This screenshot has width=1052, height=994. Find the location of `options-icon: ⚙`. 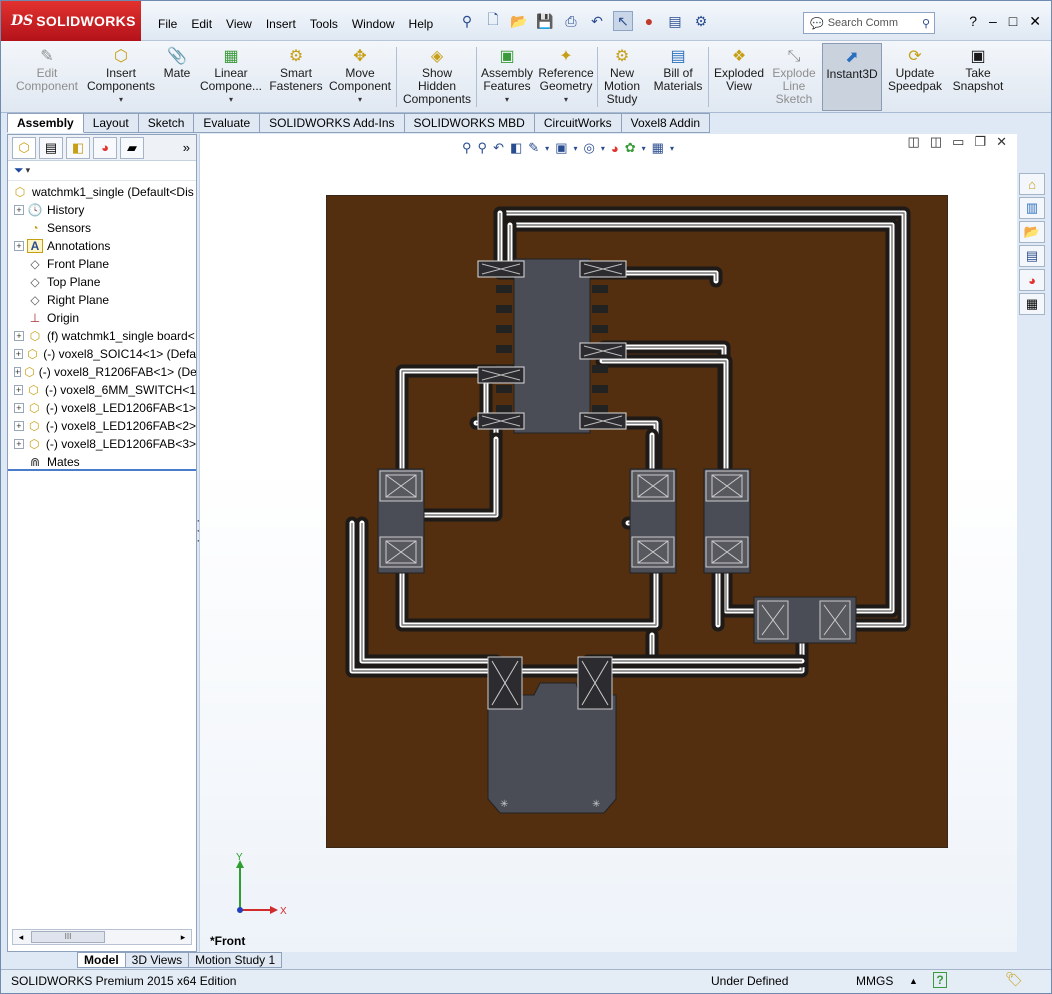

options-icon: ⚙ is located at coordinates (701, 21).